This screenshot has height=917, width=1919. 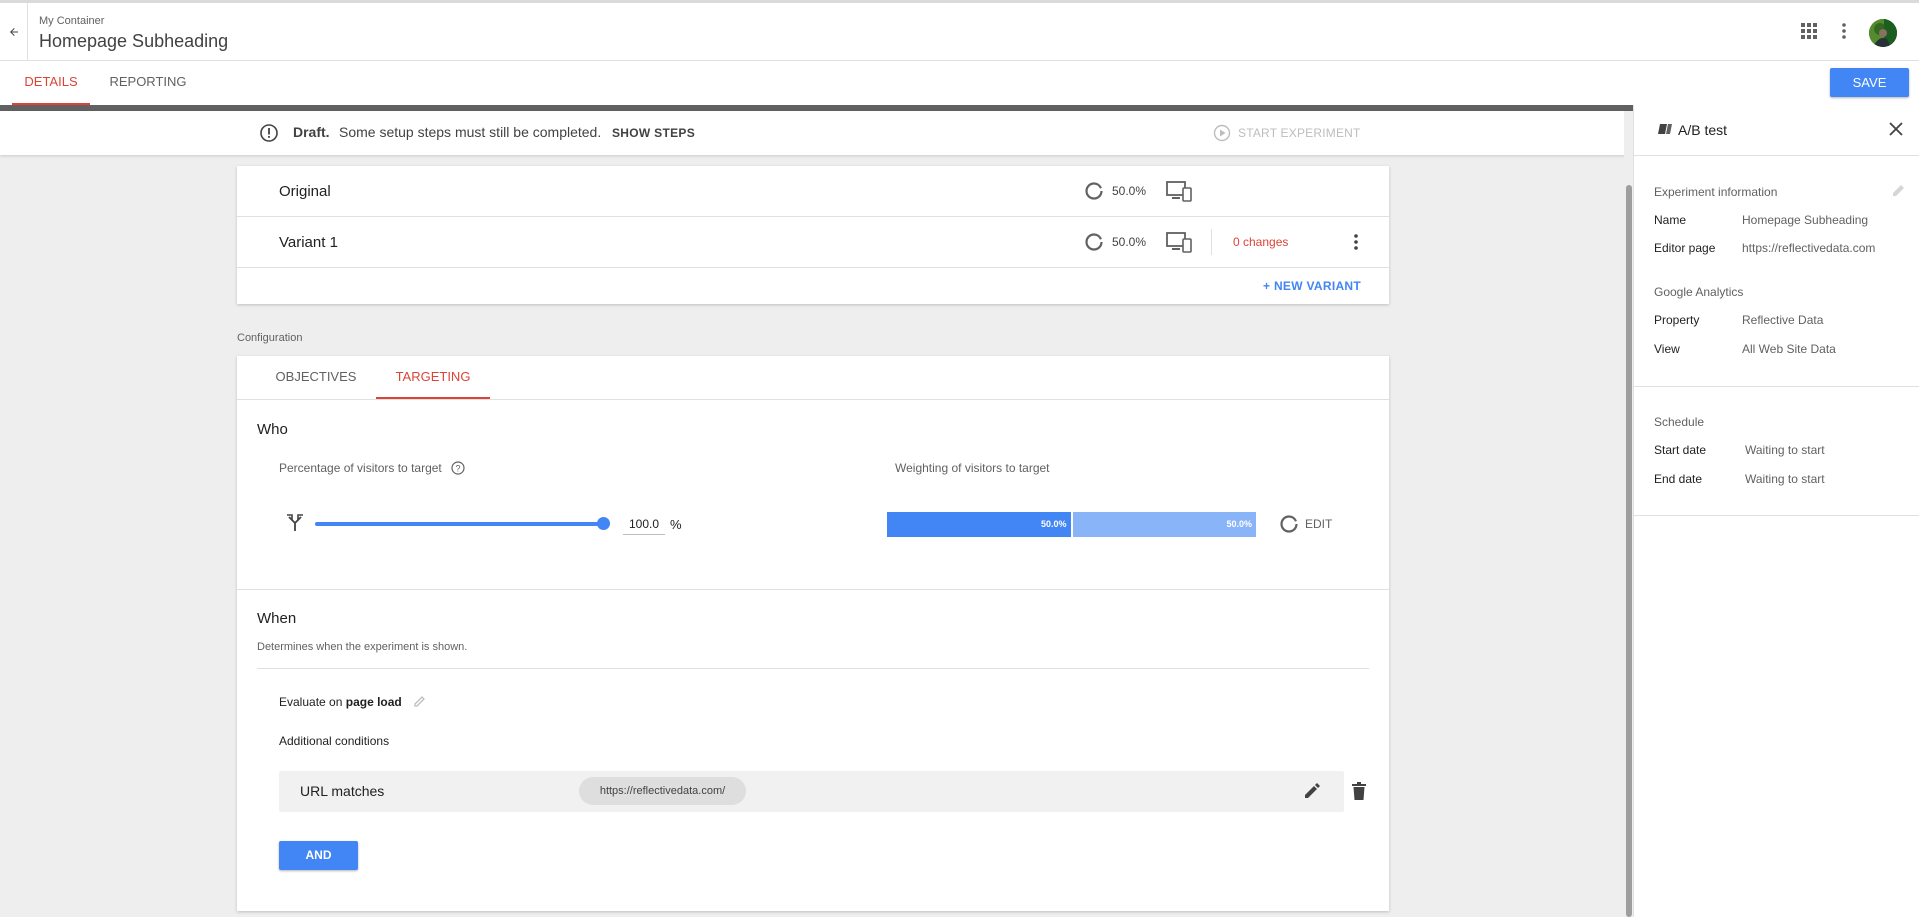 What do you see at coordinates (1883, 33) in the screenshot?
I see `avatar` at bounding box center [1883, 33].